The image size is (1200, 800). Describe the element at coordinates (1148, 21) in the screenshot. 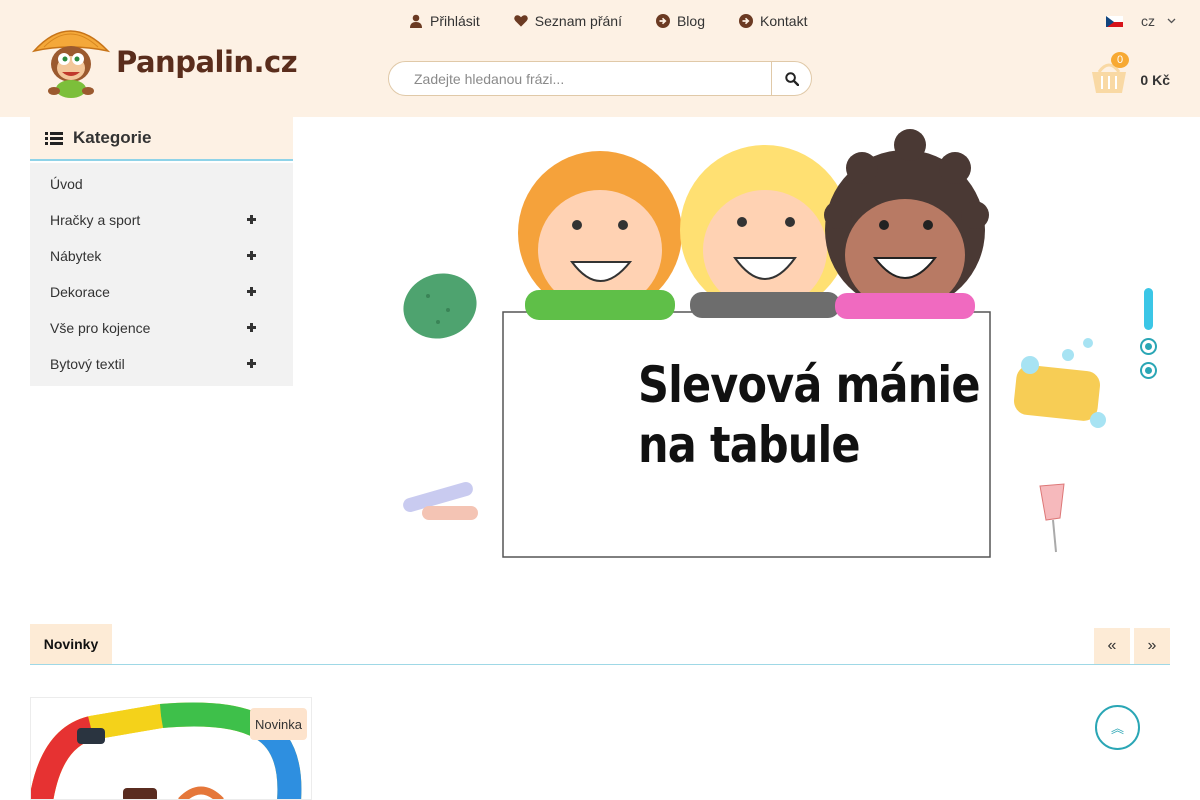

I see `language-code: cz` at that location.